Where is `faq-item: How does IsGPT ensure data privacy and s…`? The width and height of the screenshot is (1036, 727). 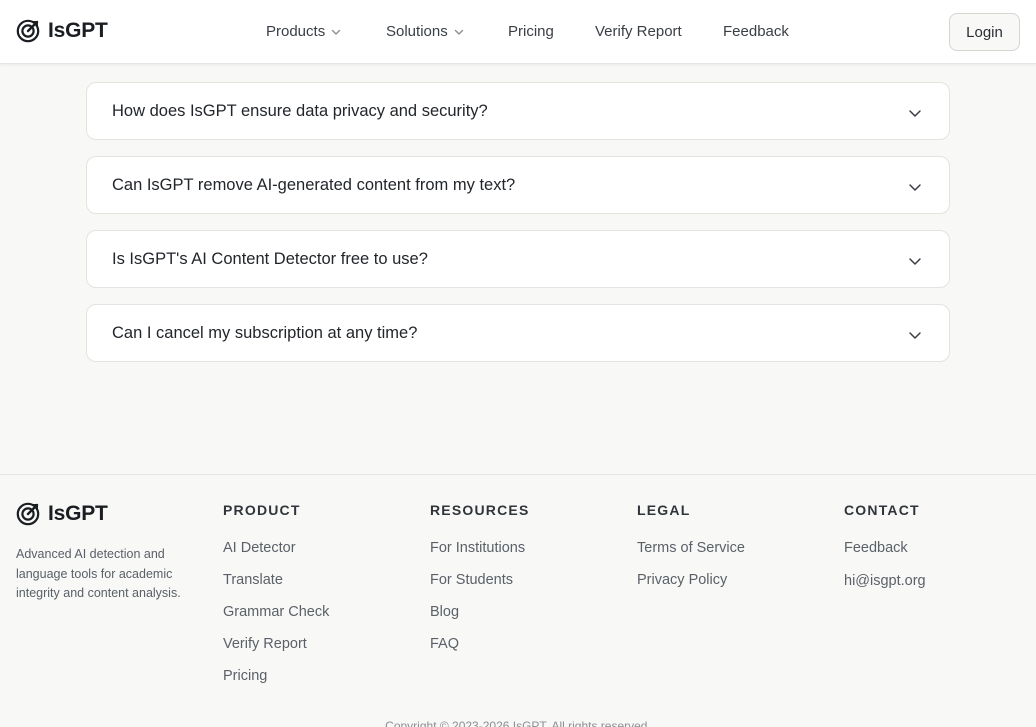 faq-item: How does IsGPT ensure data privacy and s… is located at coordinates (518, 111).